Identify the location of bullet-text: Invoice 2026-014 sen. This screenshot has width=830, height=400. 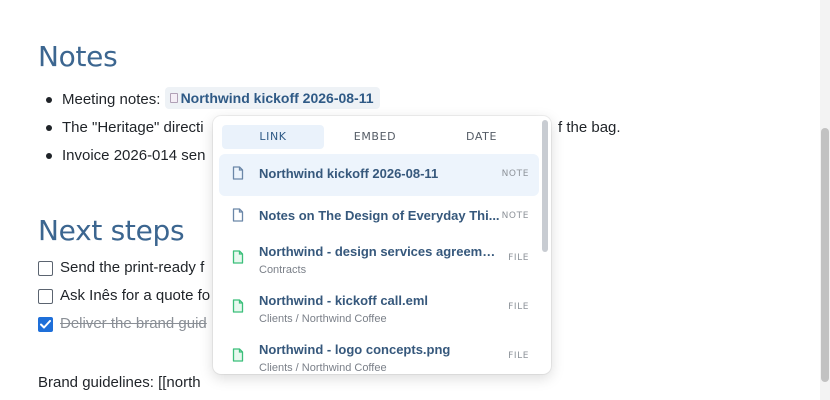
(134, 155).